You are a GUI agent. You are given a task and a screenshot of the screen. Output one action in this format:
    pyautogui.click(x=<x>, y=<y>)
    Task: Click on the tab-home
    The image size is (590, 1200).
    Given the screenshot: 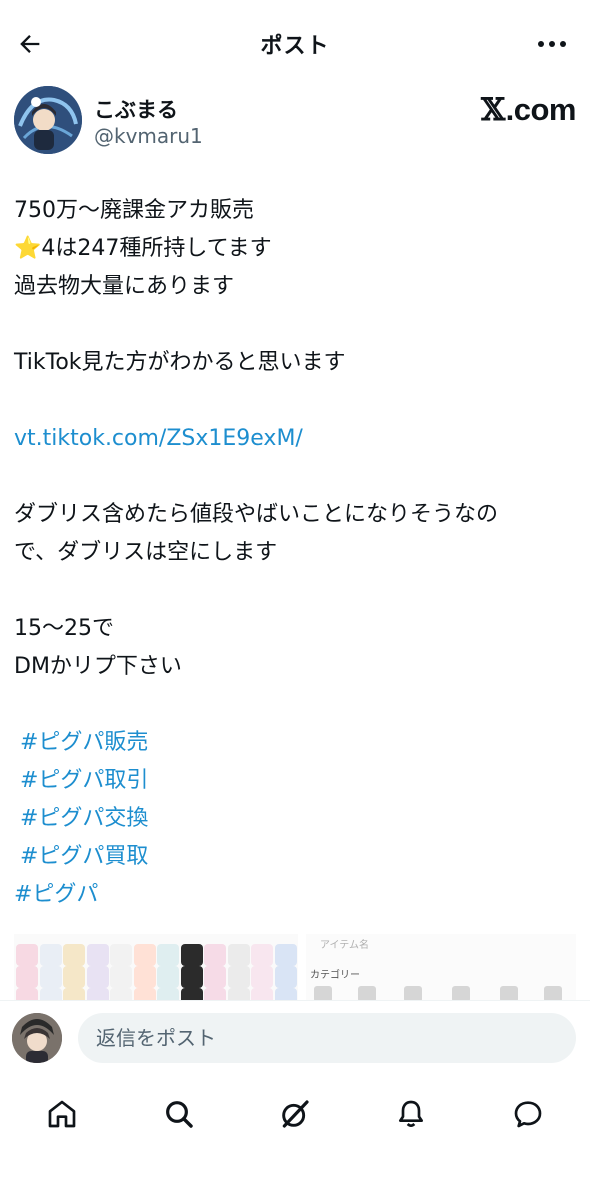 What is the action you would take?
    pyautogui.click(x=62, y=1114)
    